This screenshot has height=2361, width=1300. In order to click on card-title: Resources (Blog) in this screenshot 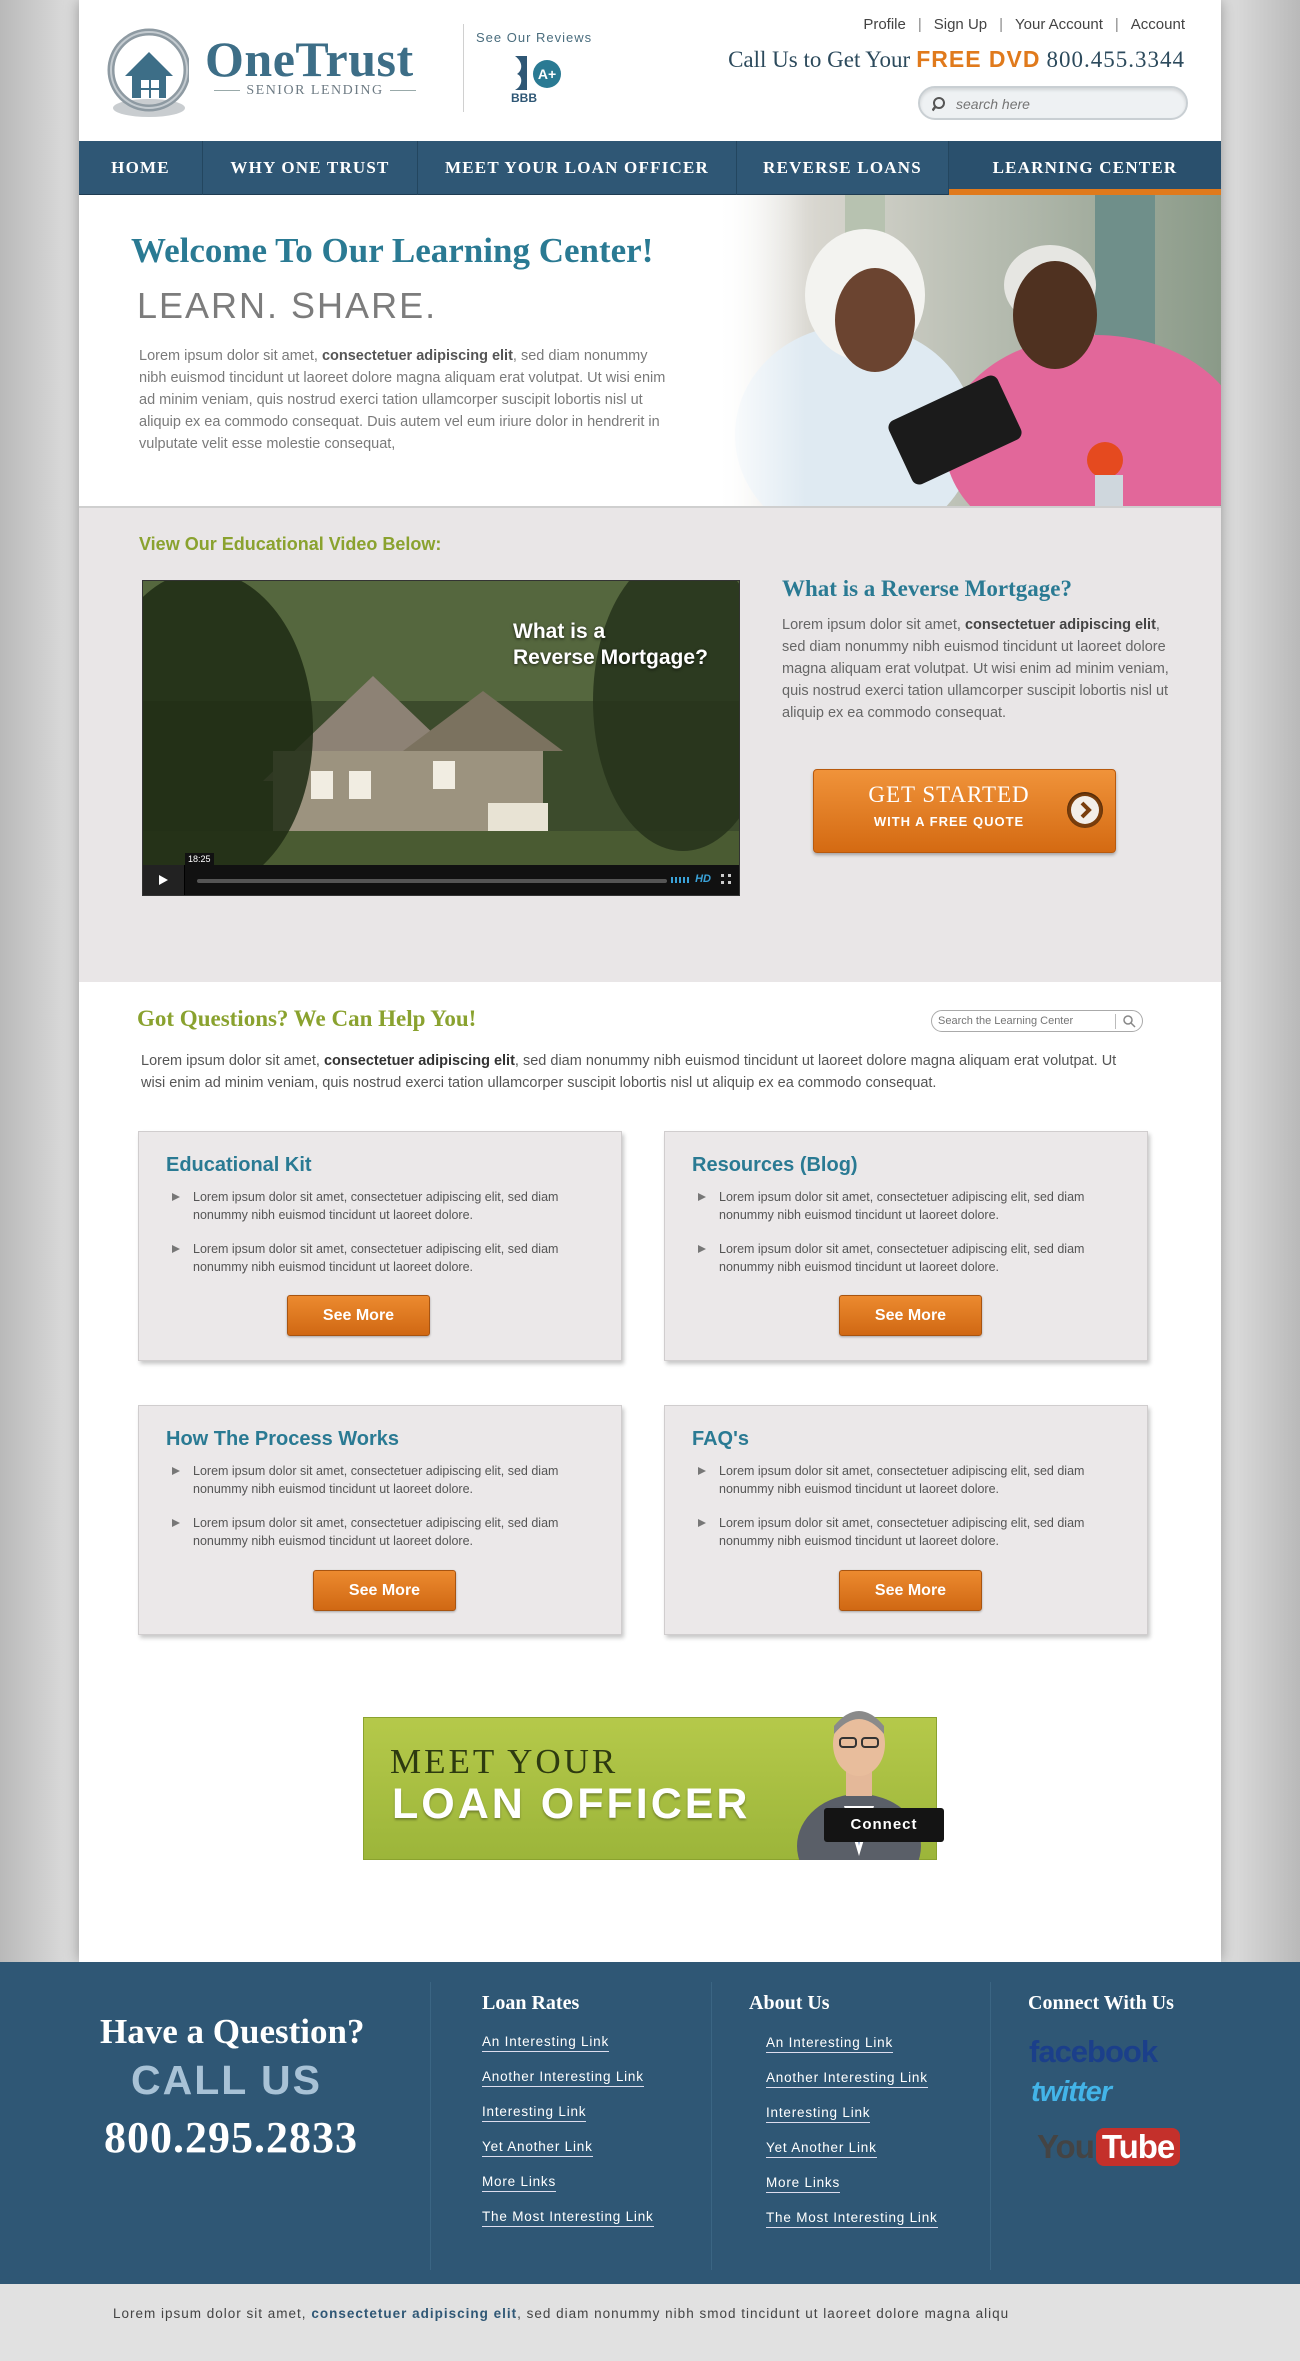, I will do `click(775, 1165)`.